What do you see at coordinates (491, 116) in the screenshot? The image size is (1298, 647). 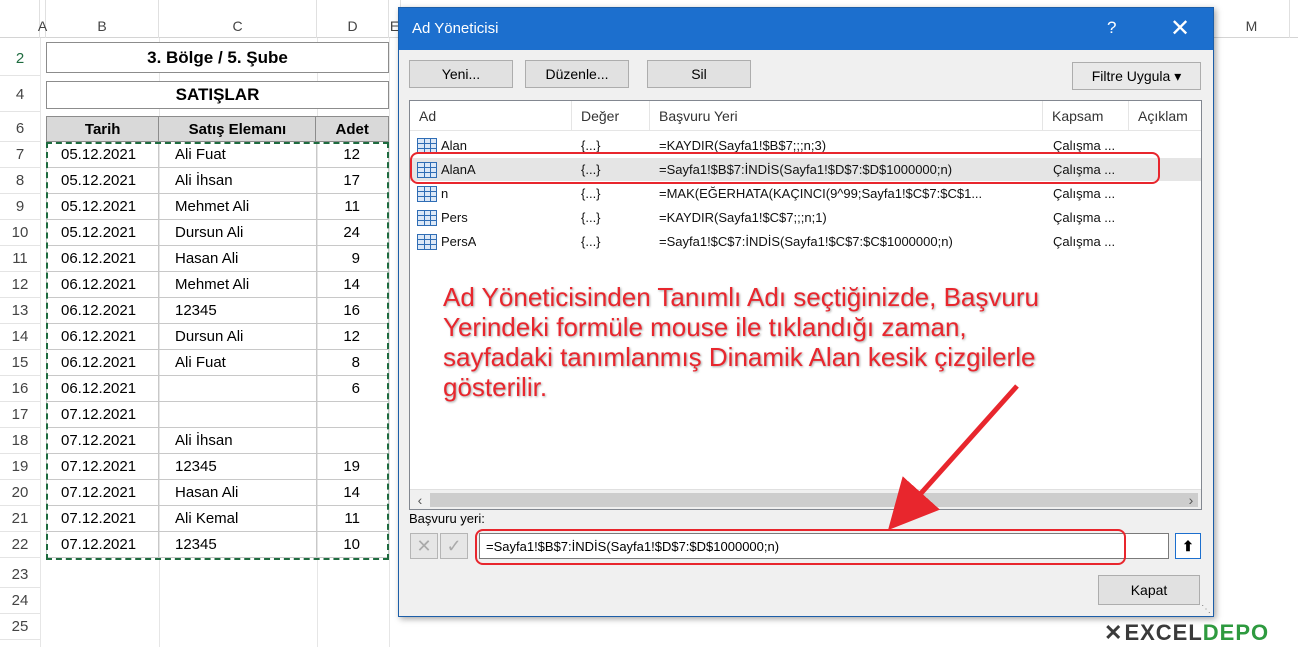 I see `column-header-name: Ad` at bounding box center [491, 116].